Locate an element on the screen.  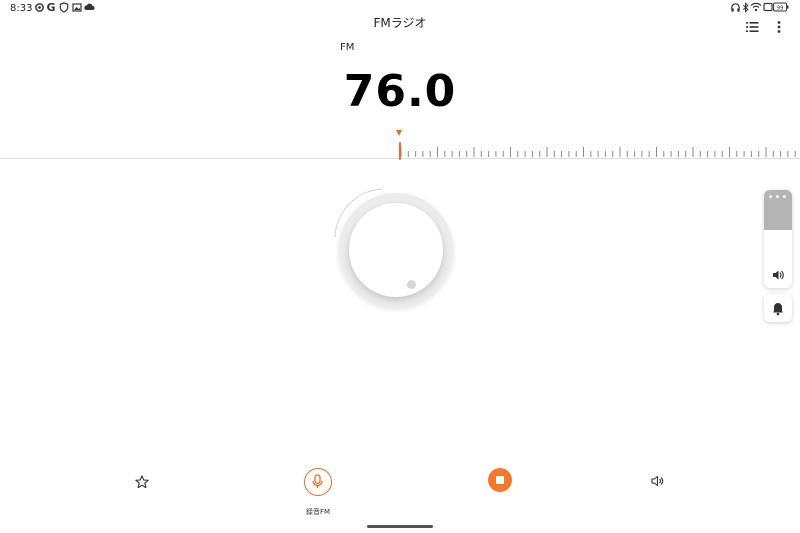
notification-toggle-button is located at coordinates (778, 308).